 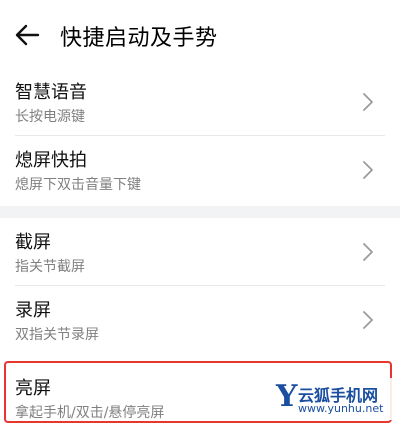 I want to click on section-divider, so click(x=200, y=212).